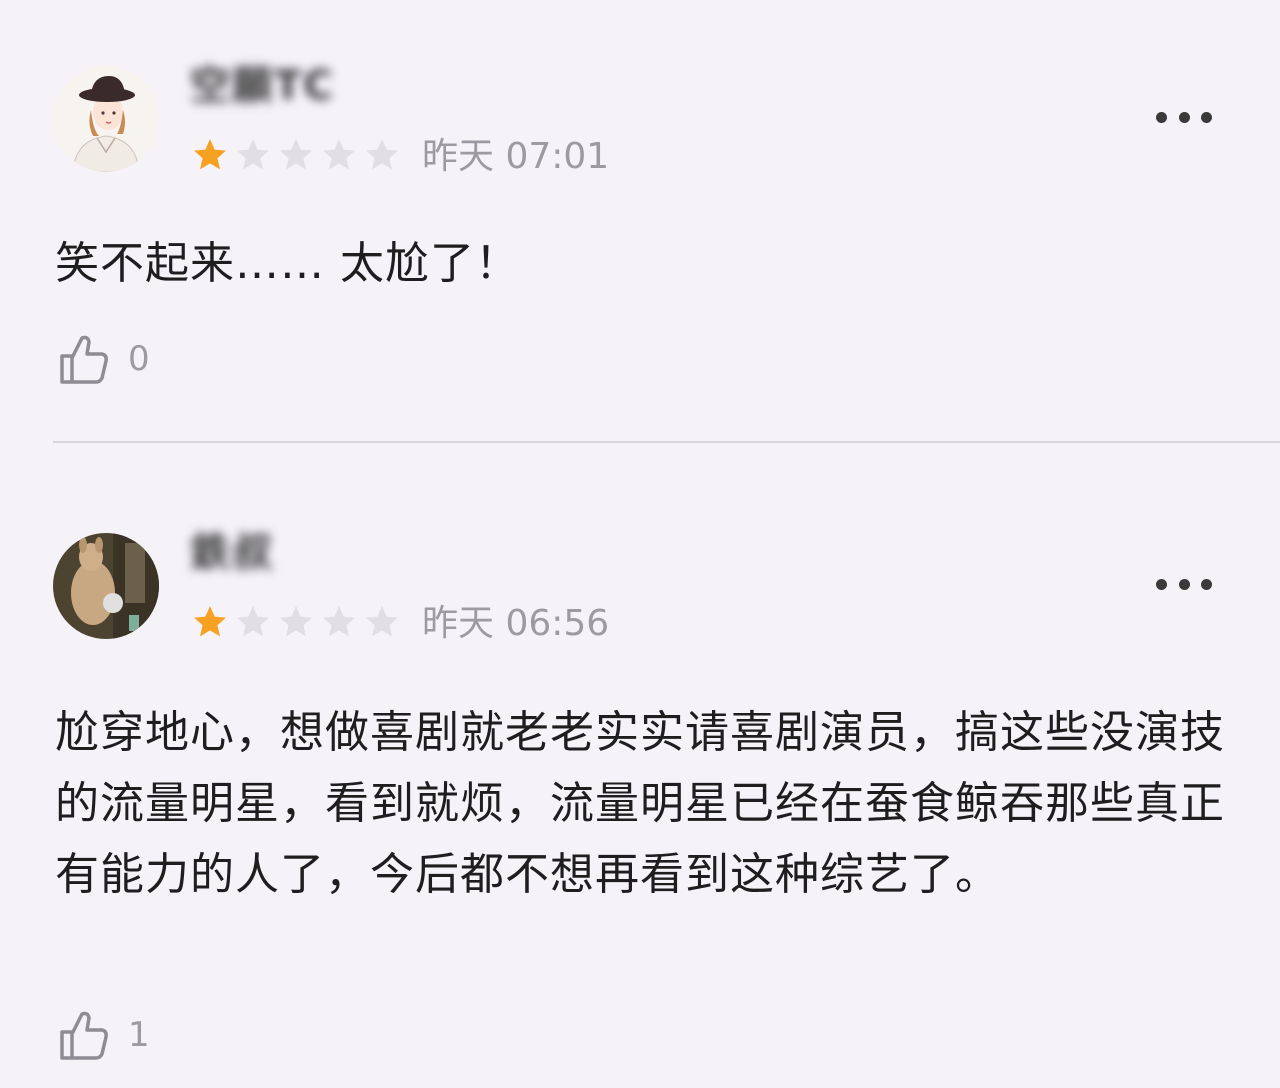 This screenshot has width=1280, height=1088. Describe the element at coordinates (516, 623) in the screenshot. I see `review-time: 昨天 06:56` at that location.